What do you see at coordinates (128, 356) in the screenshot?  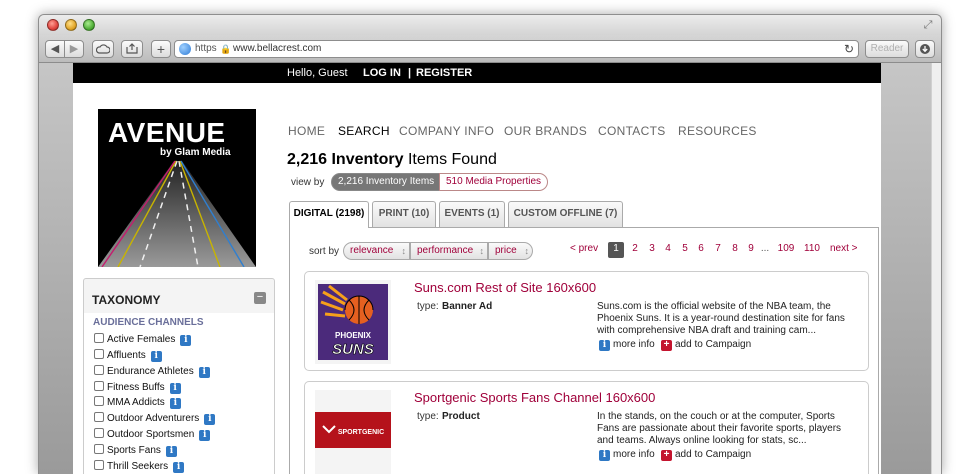 I see `taxonomy-item: Affluents i` at bounding box center [128, 356].